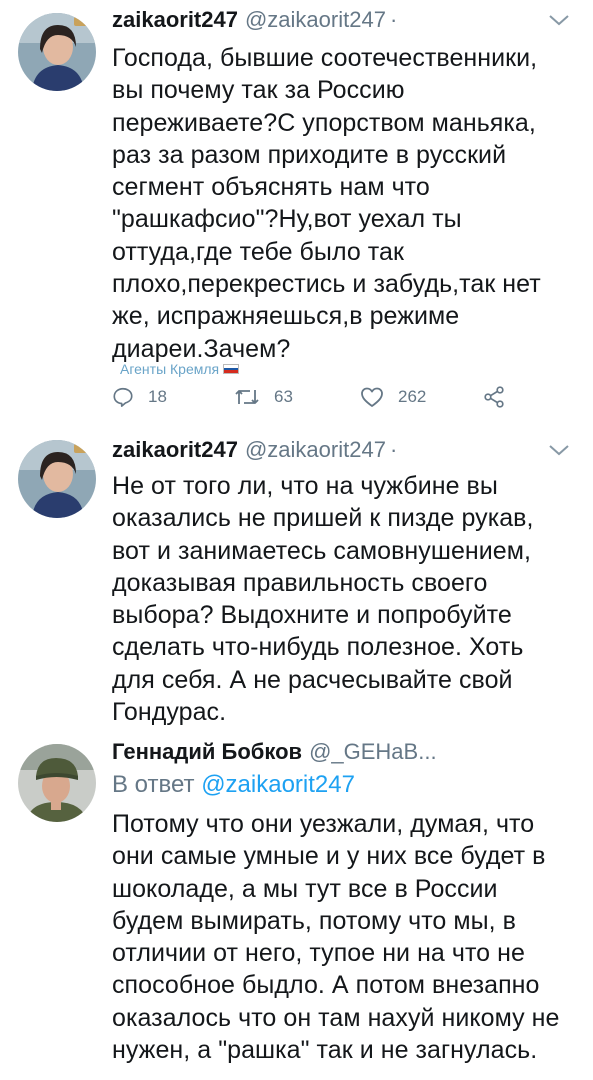  What do you see at coordinates (123, 397) in the screenshot?
I see `reply-icon` at bounding box center [123, 397].